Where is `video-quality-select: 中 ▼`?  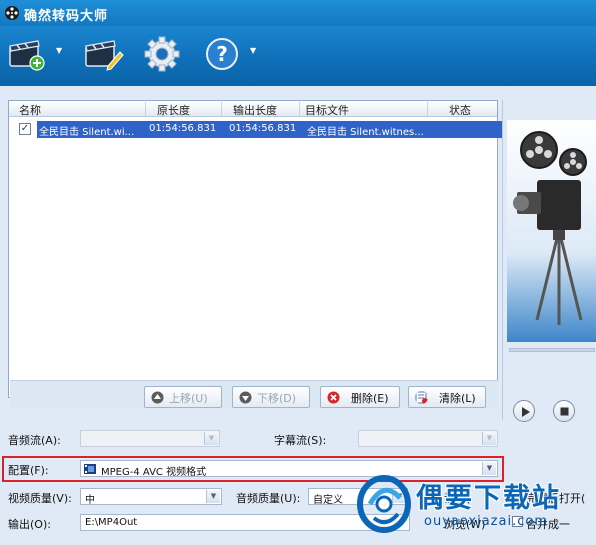
video-quality-select: 中 ▼ is located at coordinates (151, 497).